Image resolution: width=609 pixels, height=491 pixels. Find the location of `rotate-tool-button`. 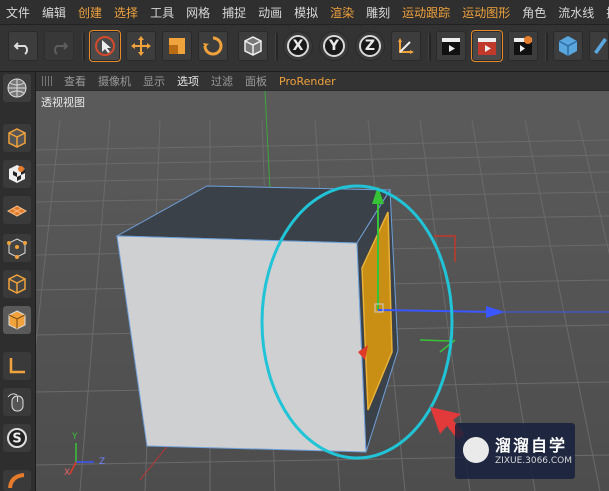

rotate-tool-button is located at coordinates (213, 46).